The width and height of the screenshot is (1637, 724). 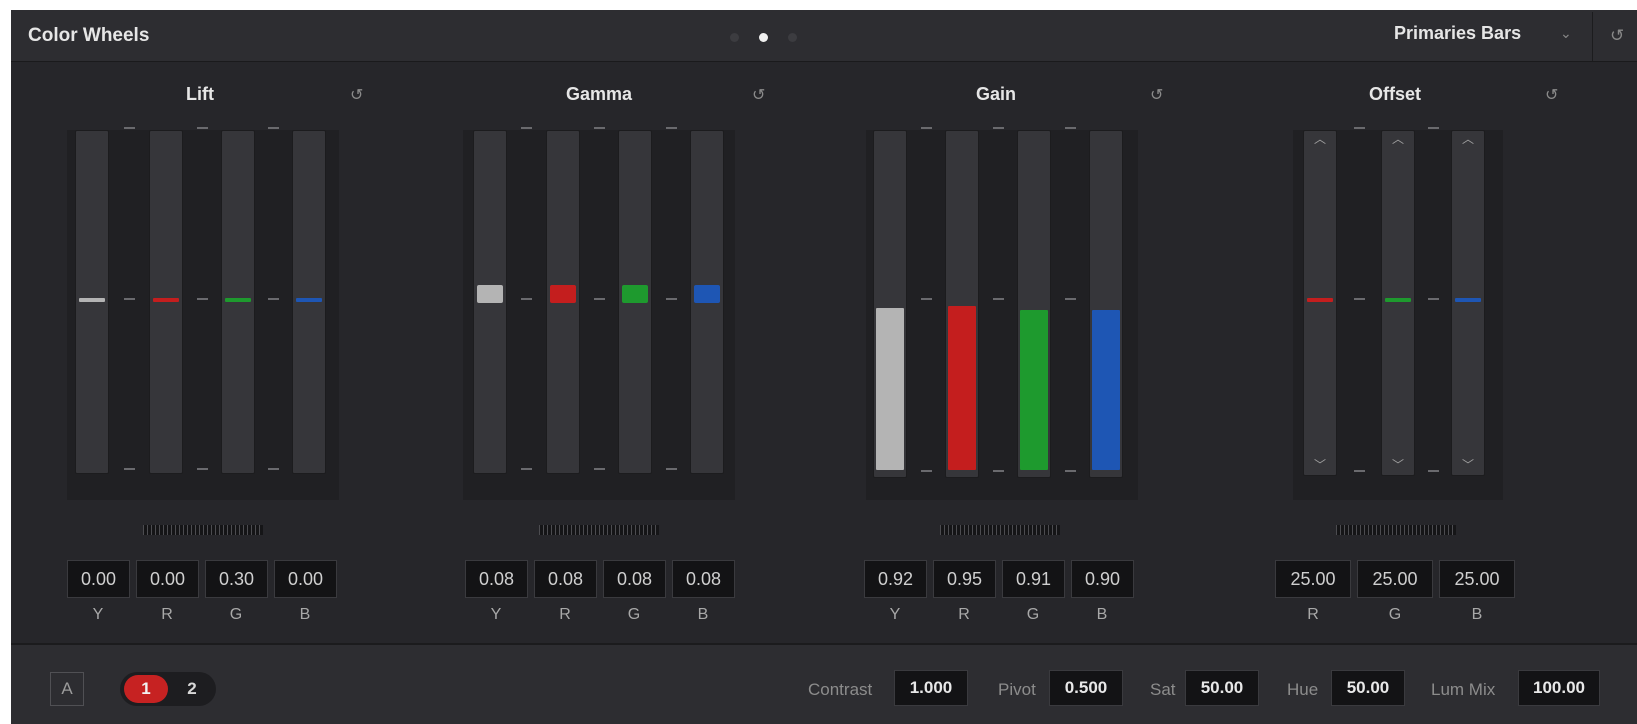 I want to click on lum-mix-field: 100.00, so click(x=1559, y=688).